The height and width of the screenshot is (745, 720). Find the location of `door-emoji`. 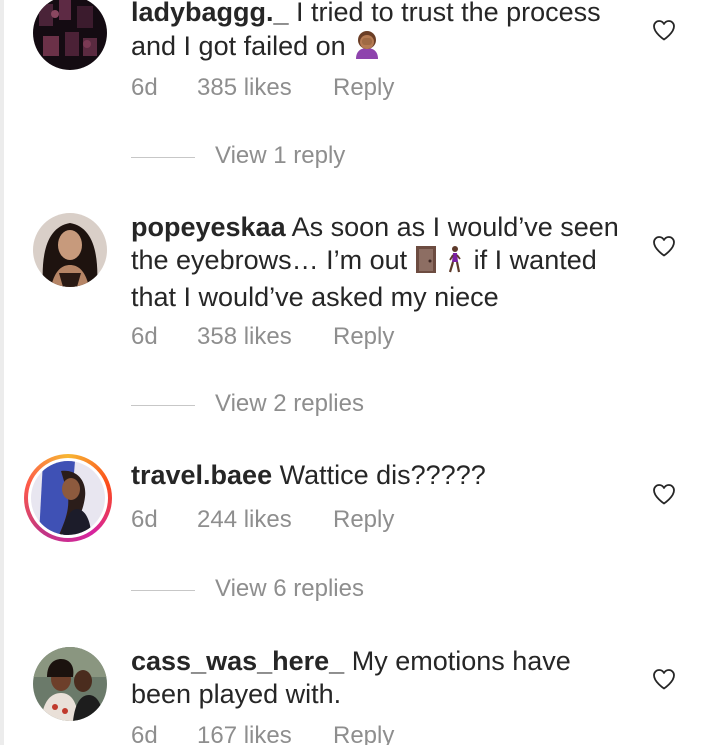

door-emoji is located at coordinates (426, 263).